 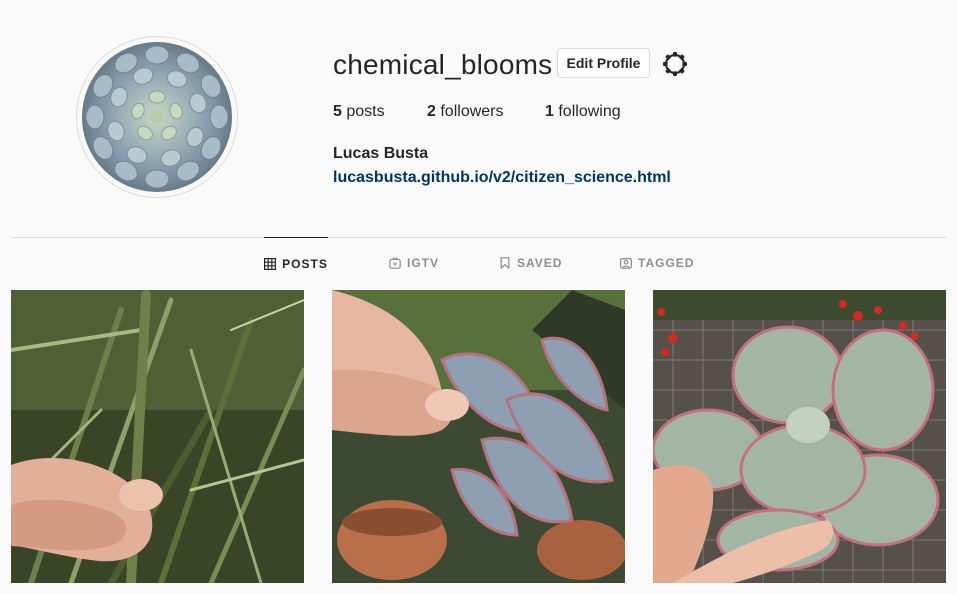 I want to click on following-count: 1, so click(x=549, y=111).